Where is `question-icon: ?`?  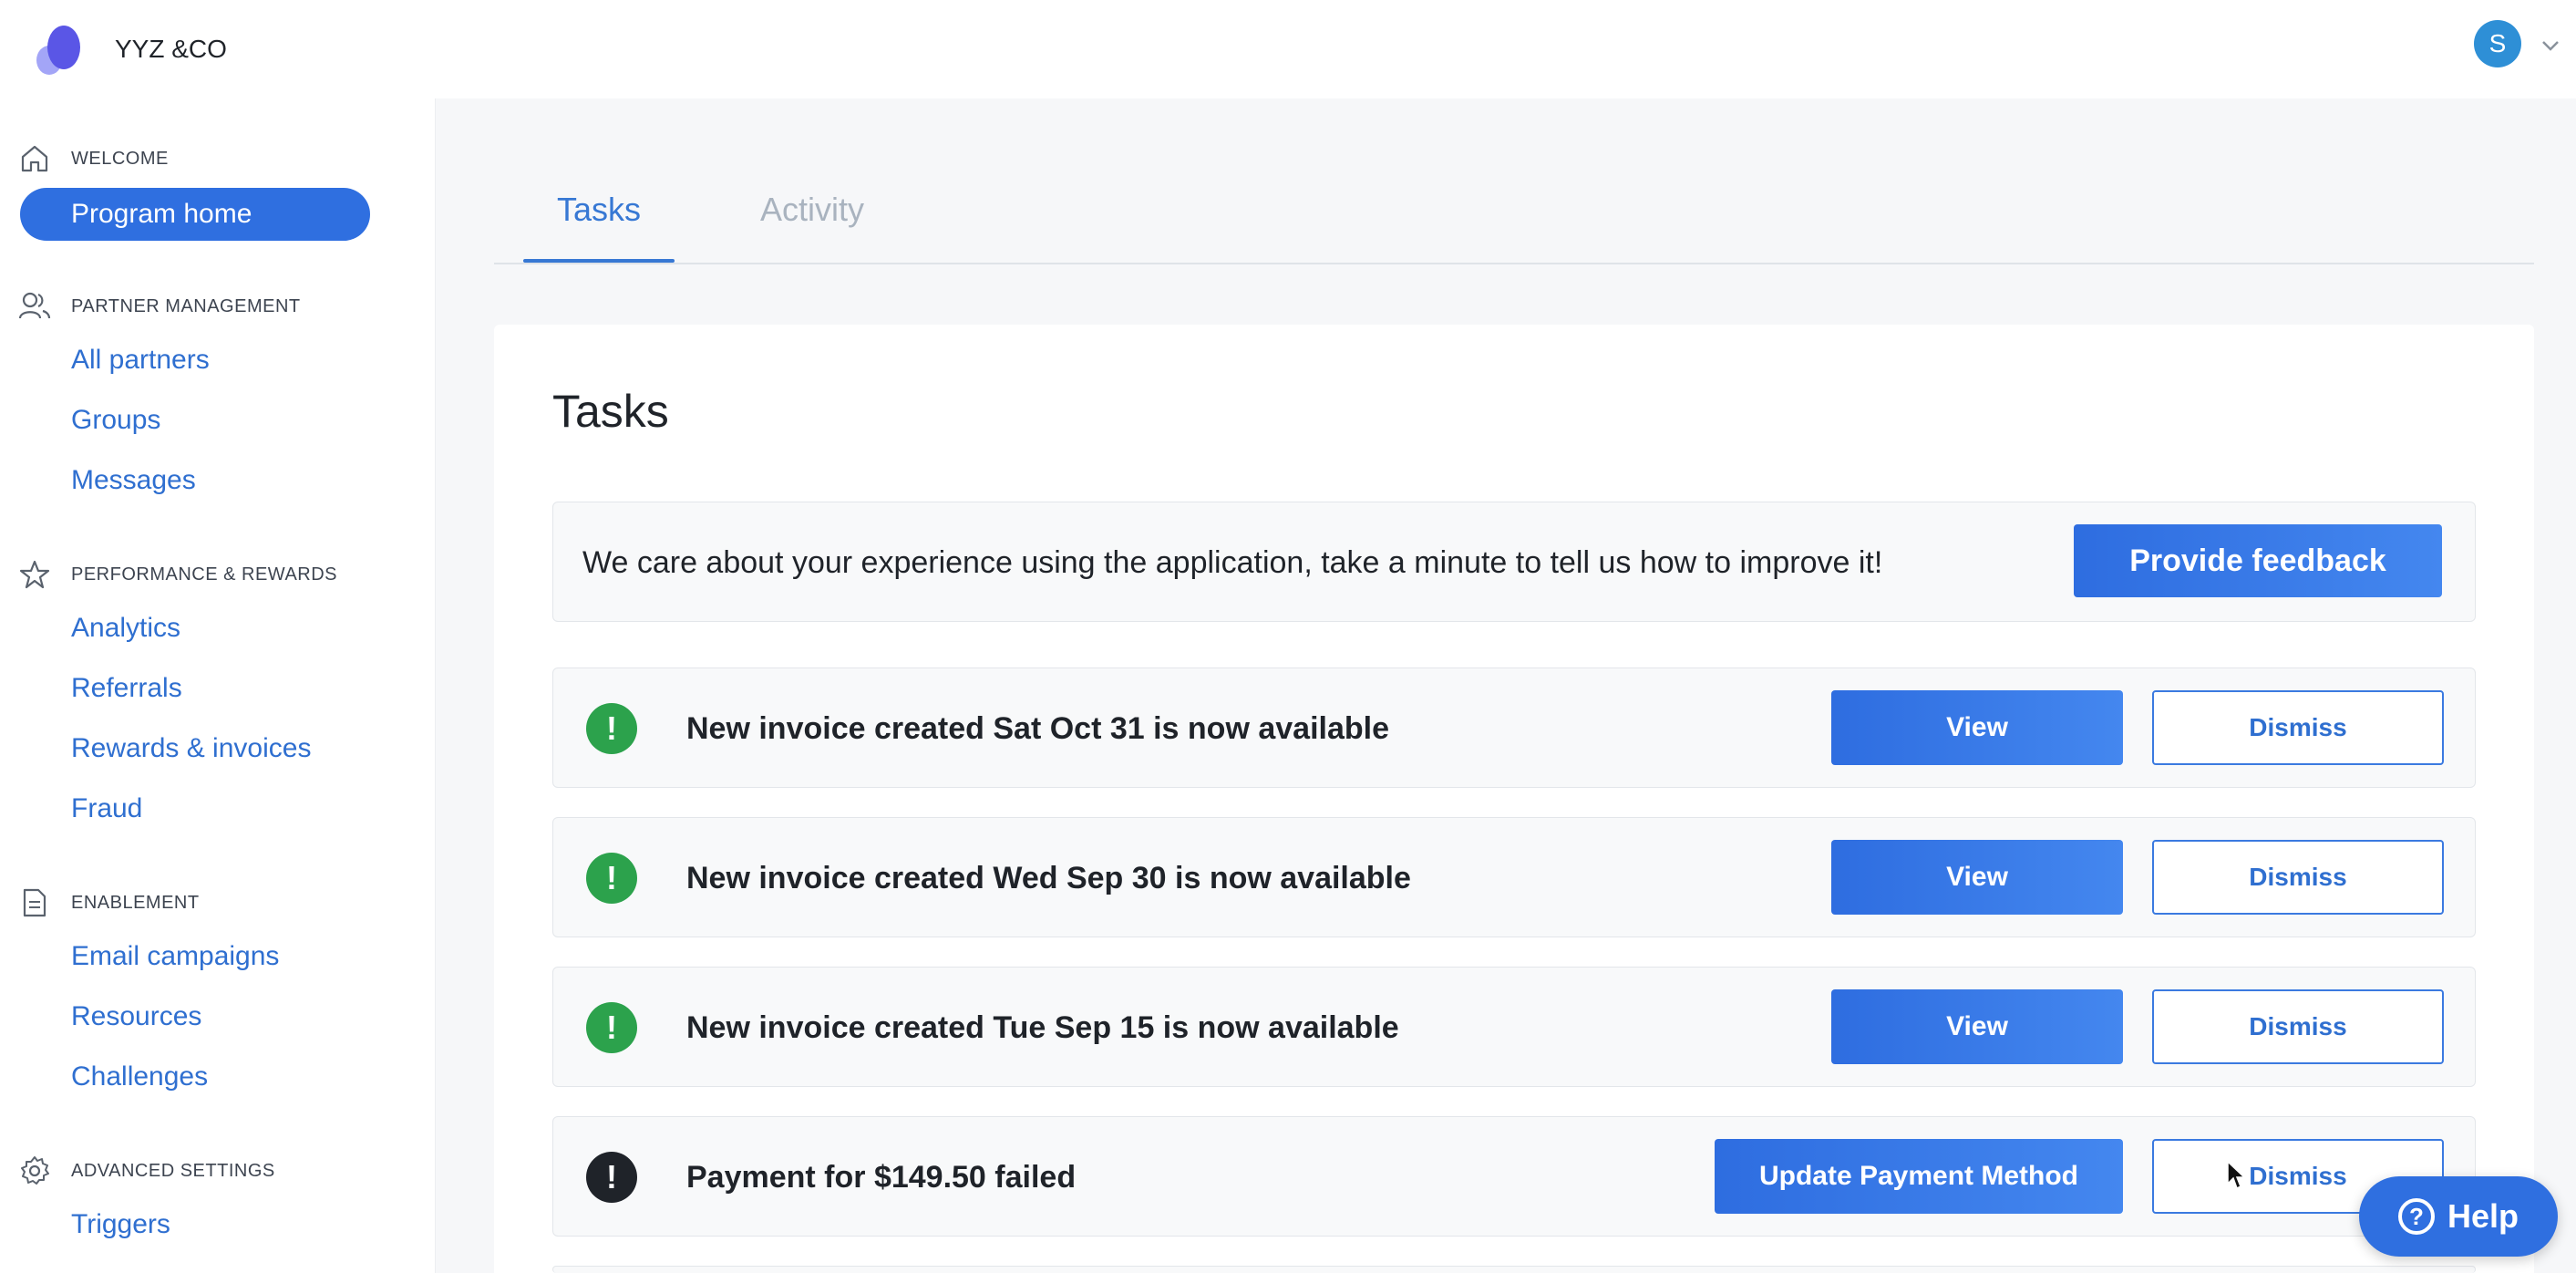 question-icon: ? is located at coordinates (2416, 1216).